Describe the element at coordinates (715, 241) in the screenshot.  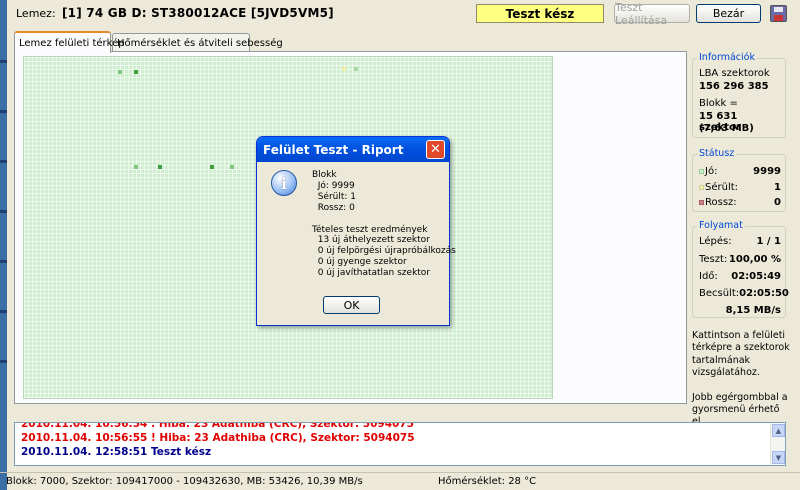
I see `step-label: Lépés:` at that location.